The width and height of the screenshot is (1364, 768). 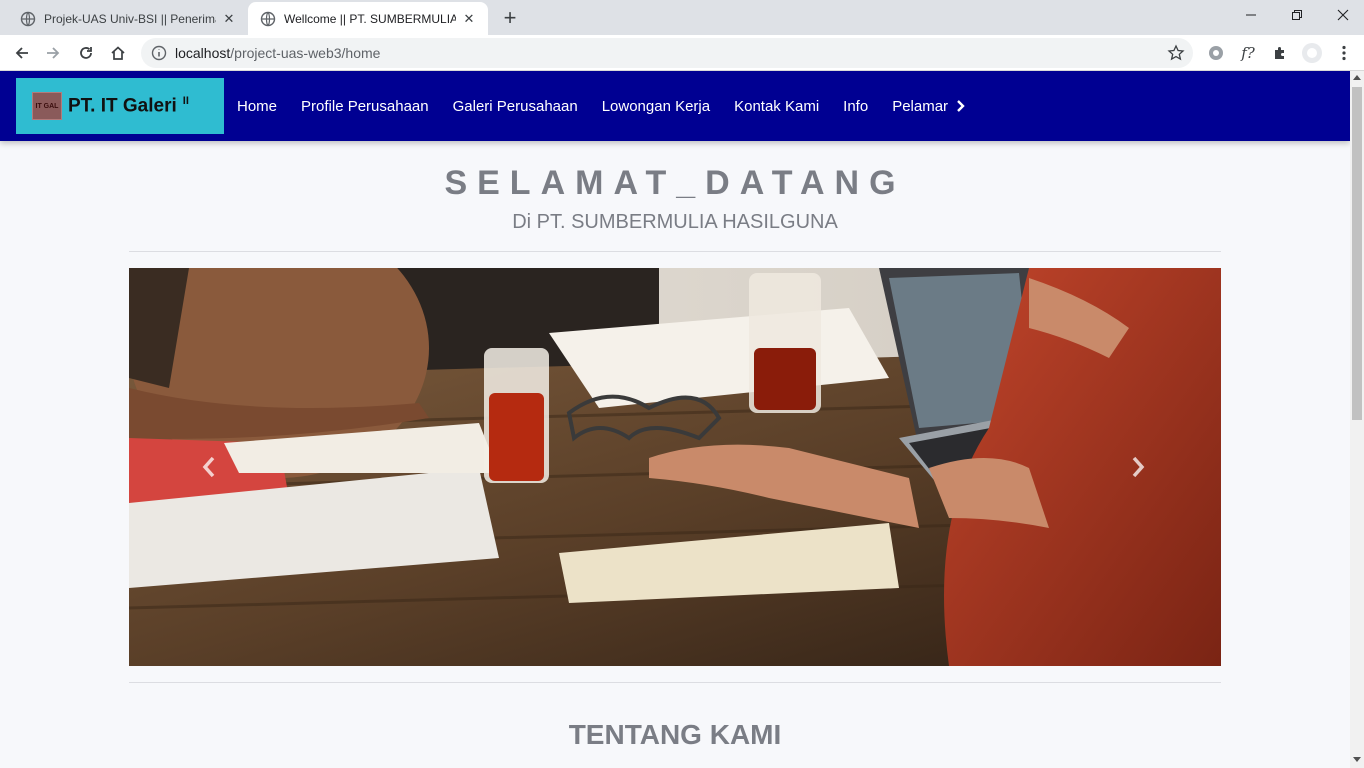 What do you see at coordinates (675, 734) in the screenshot?
I see `section-title-about: TENTANG KAMI` at bounding box center [675, 734].